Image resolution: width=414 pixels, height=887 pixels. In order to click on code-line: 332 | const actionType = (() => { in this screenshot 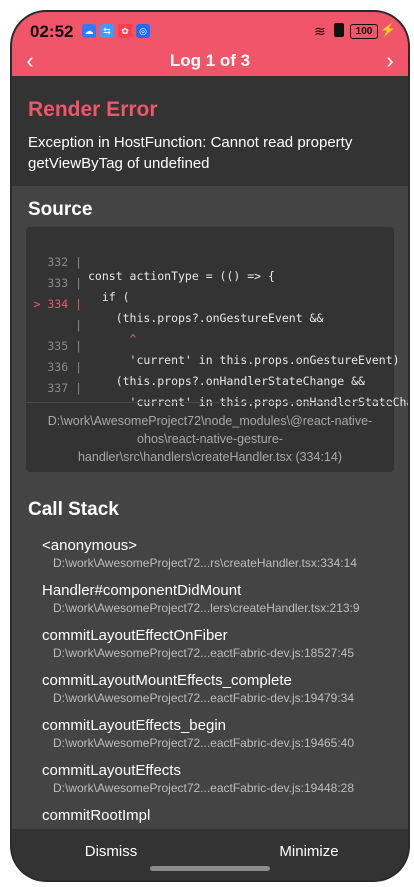, I will do `click(210, 262)`.